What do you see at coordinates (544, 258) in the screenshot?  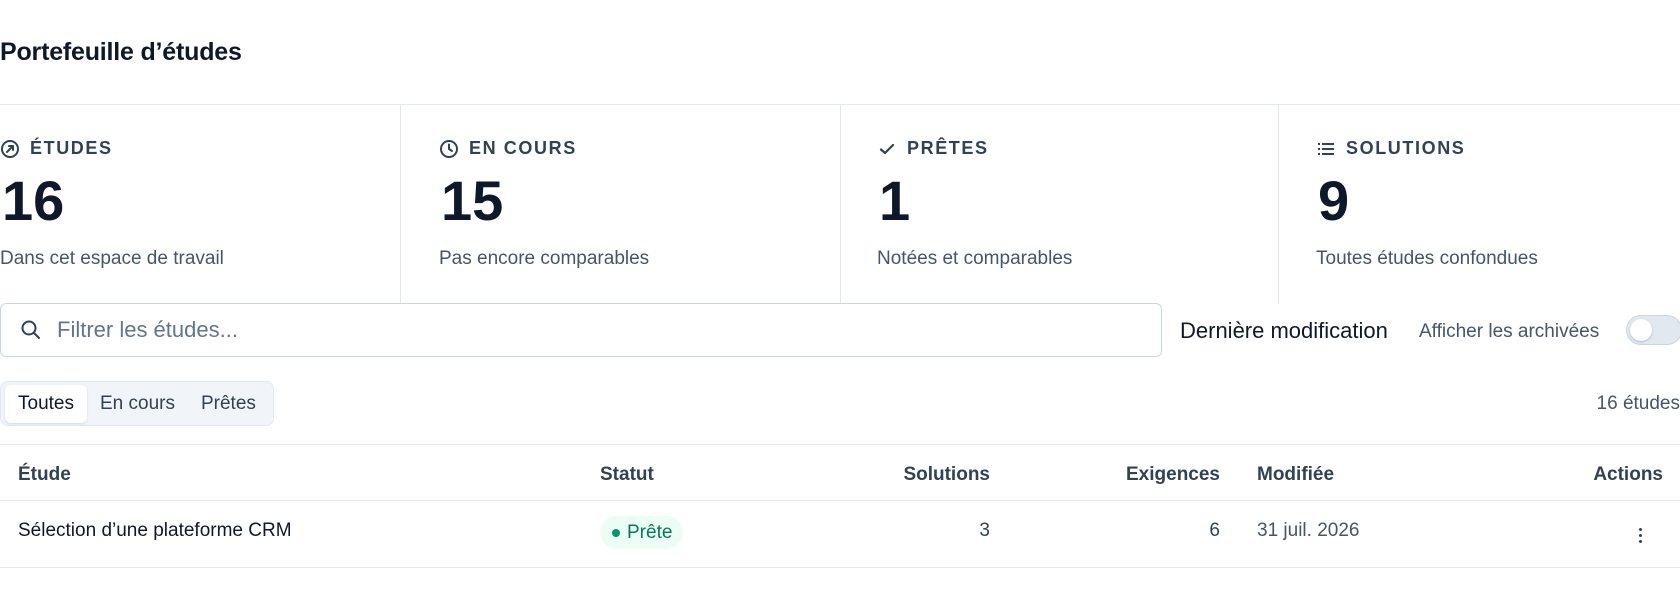 I see `stat-subtitle: Pas encore comparables` at bounding box center [544, 258].